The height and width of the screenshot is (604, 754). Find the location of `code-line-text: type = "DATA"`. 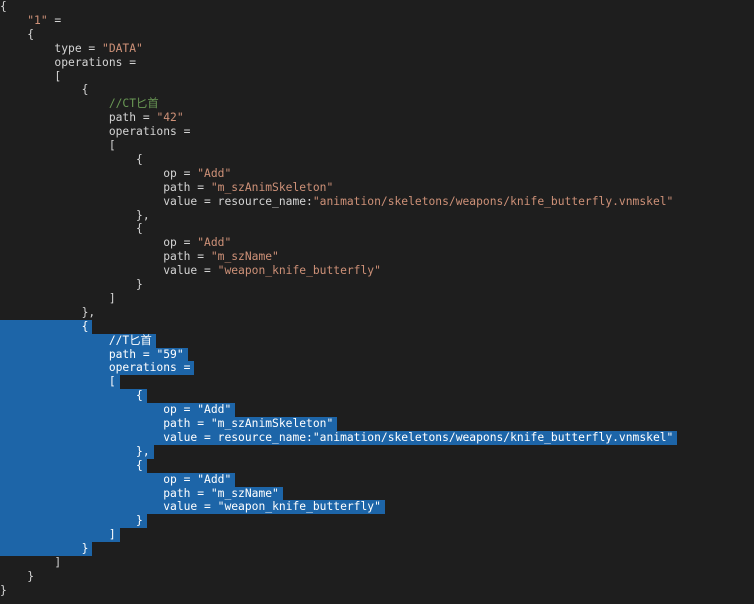

code-line-text: type = "DATA" is located at coordinates (71, 48).